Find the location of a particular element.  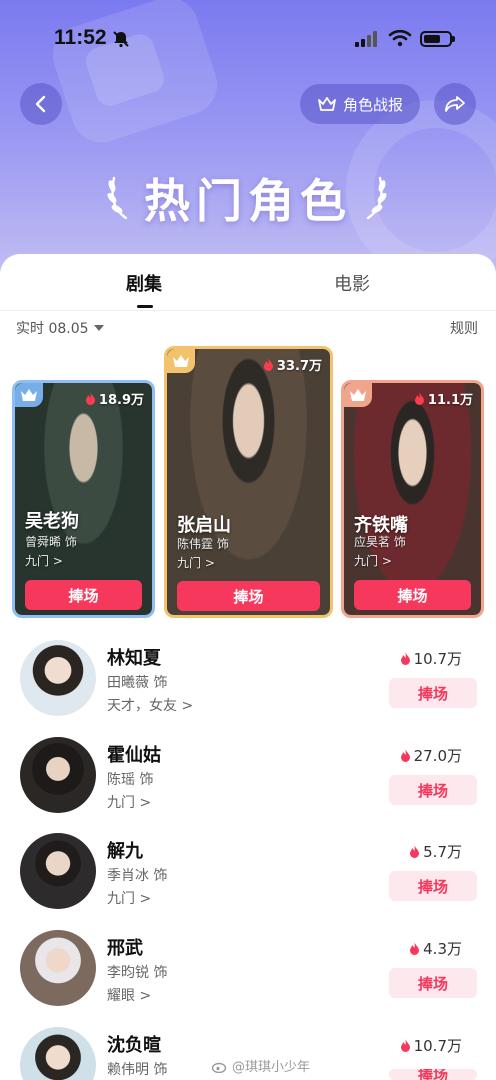

date-filter-label: 实时 08.05 is located at coordinates (52, 329).